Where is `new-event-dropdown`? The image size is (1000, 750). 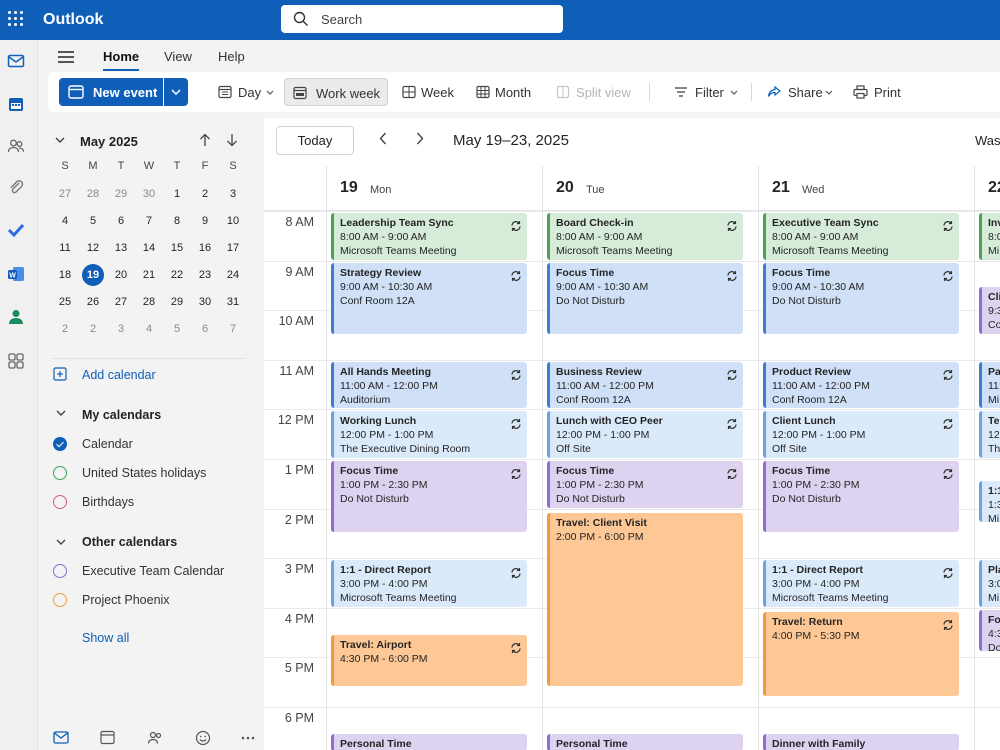 new-event-dropdown is located at coordinates (176, 92).